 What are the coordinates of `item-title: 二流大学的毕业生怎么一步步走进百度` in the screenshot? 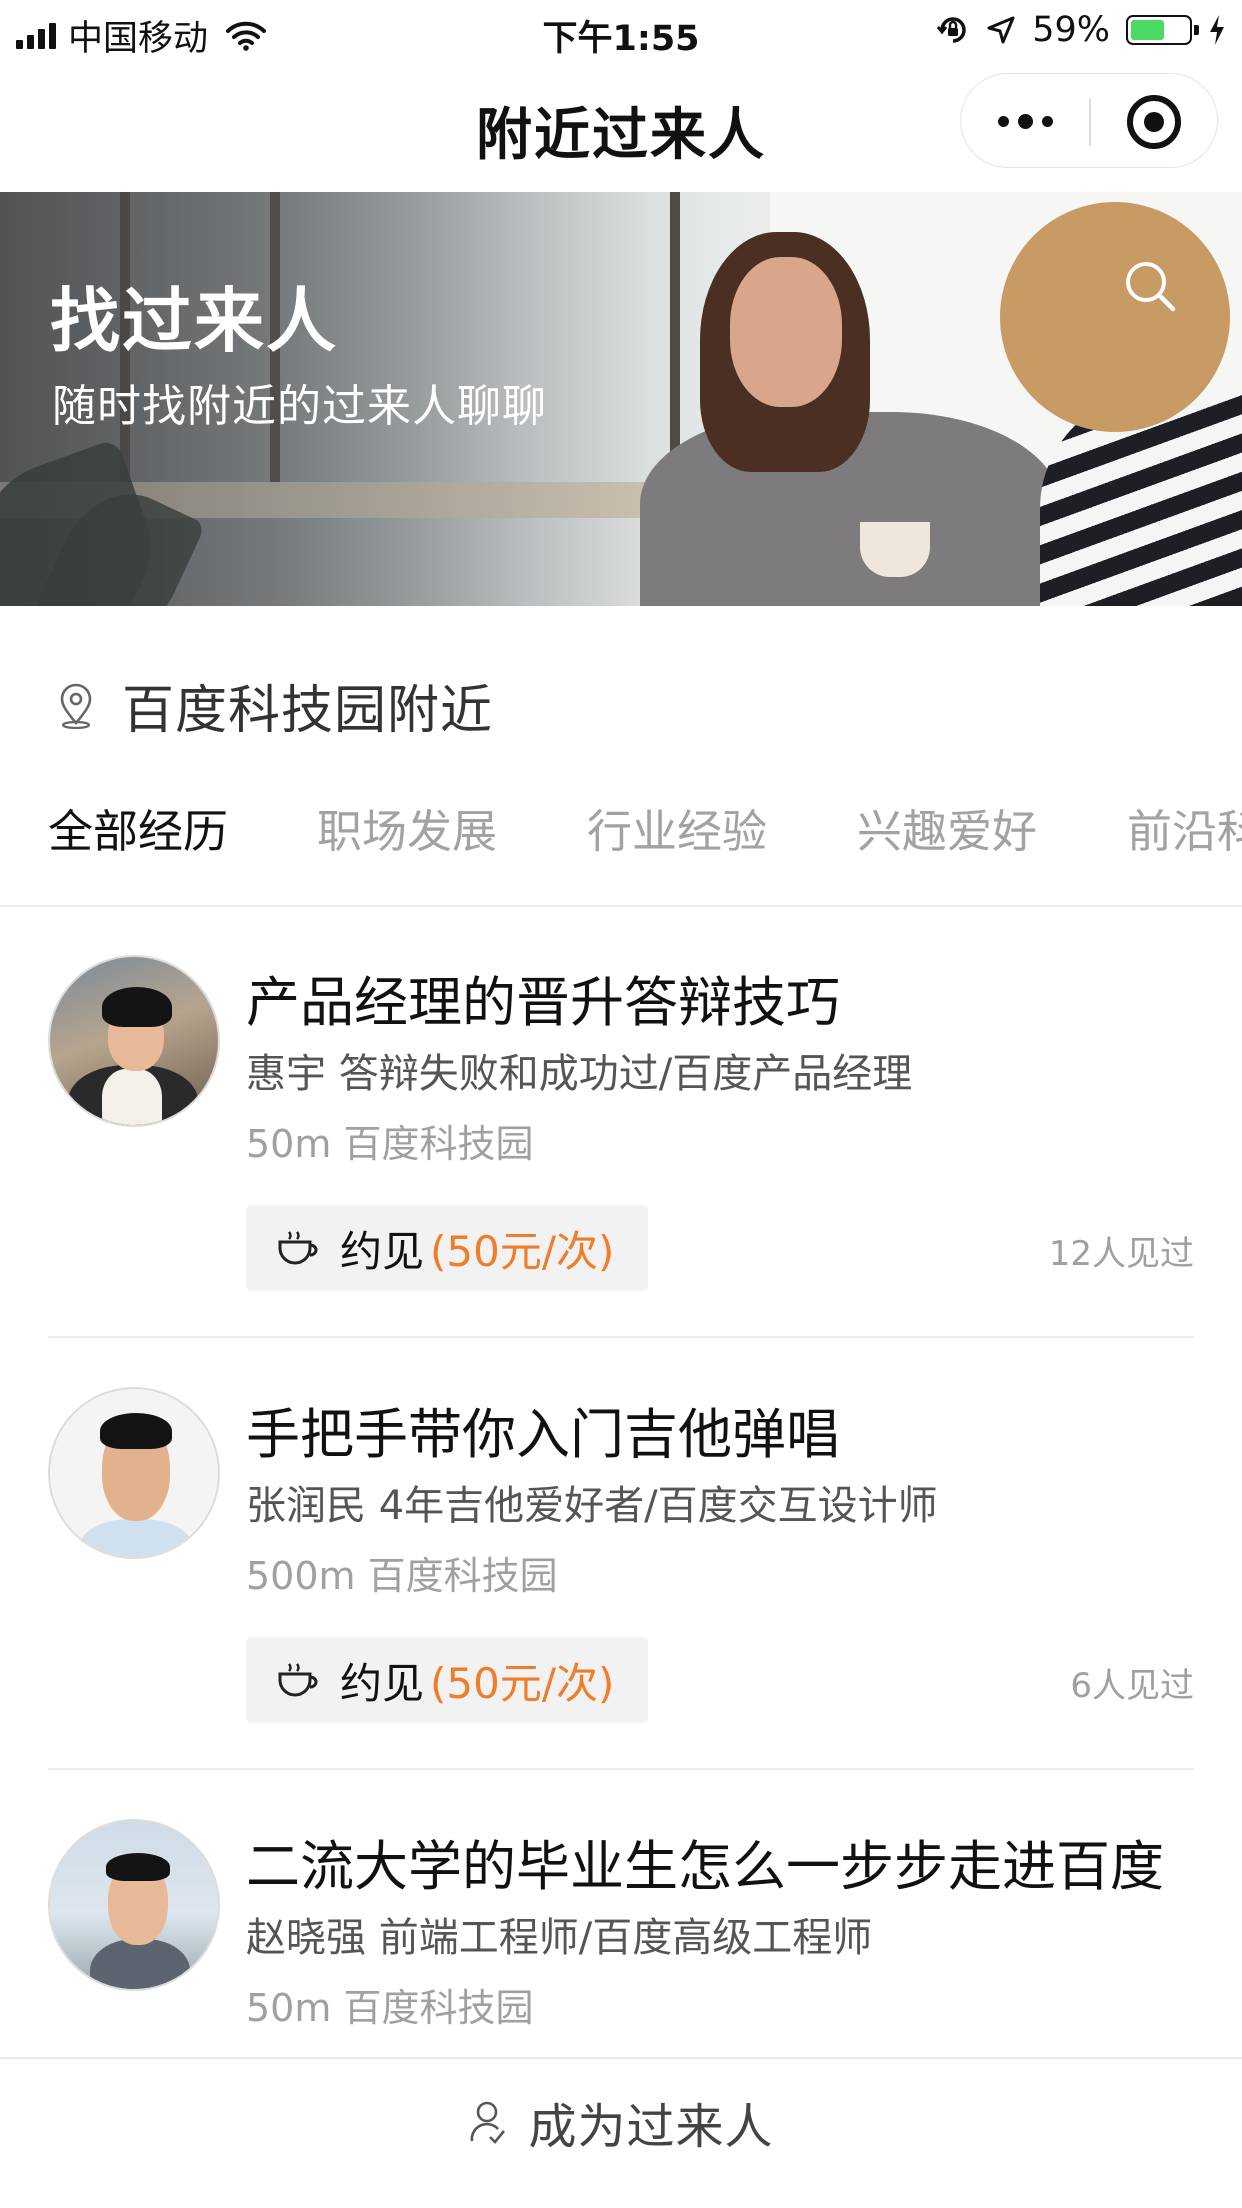 It's located at (705, 1861).